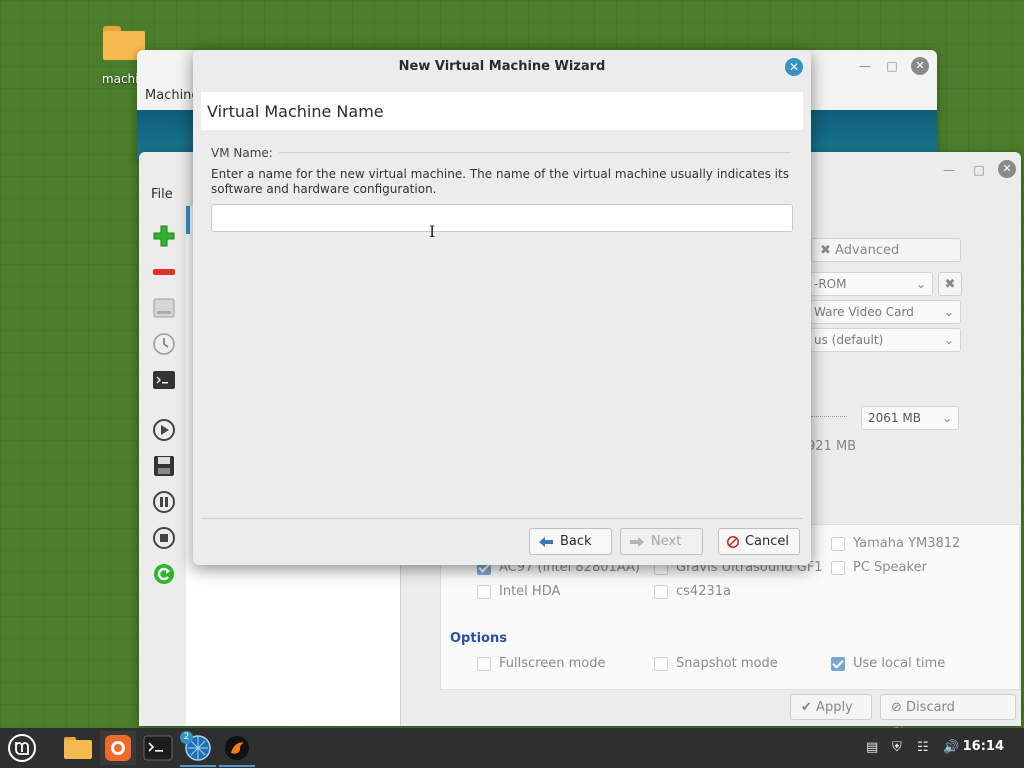 This screenshot has height=768, width=1024. I want to click on shield-icon: ⛨, so click(897, 747).